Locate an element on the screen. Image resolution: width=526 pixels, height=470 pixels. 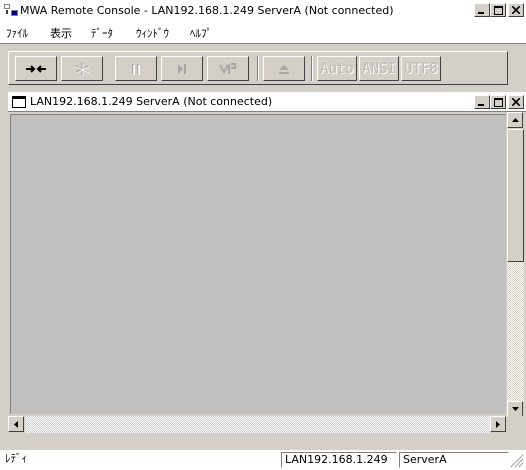
menu-help: ﾍﾙﾌﾟ is located at coordinates (201, 33).